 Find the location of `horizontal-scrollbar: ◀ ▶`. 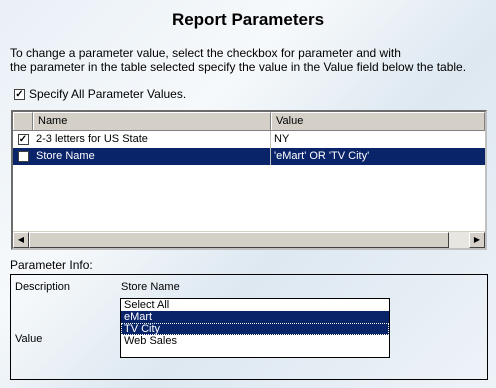

horizontal-scrollbar: ◀ ▶ is located at coordinates (249, 239).